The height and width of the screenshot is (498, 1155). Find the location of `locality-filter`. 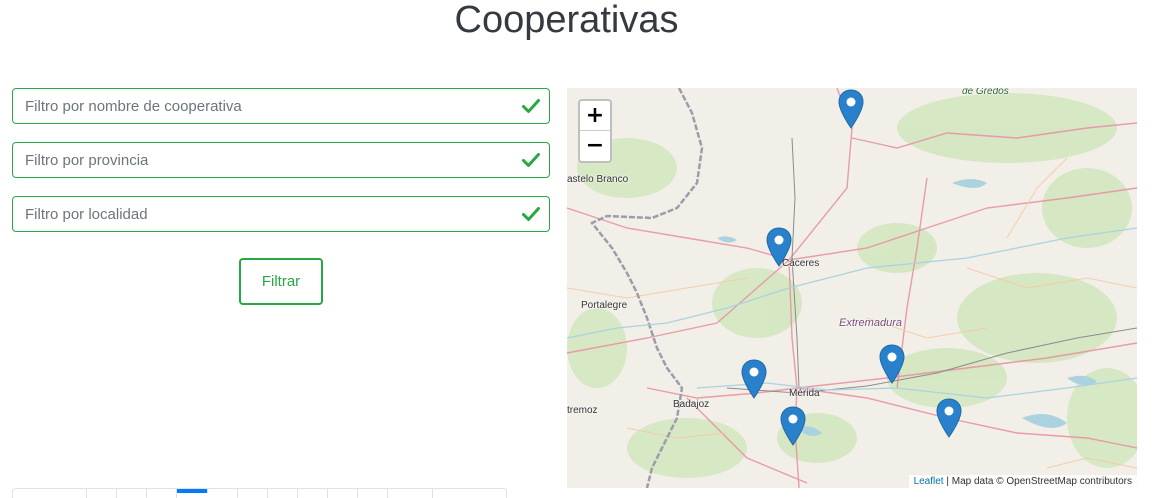

locality-filter is located at coordinates (281, 214).